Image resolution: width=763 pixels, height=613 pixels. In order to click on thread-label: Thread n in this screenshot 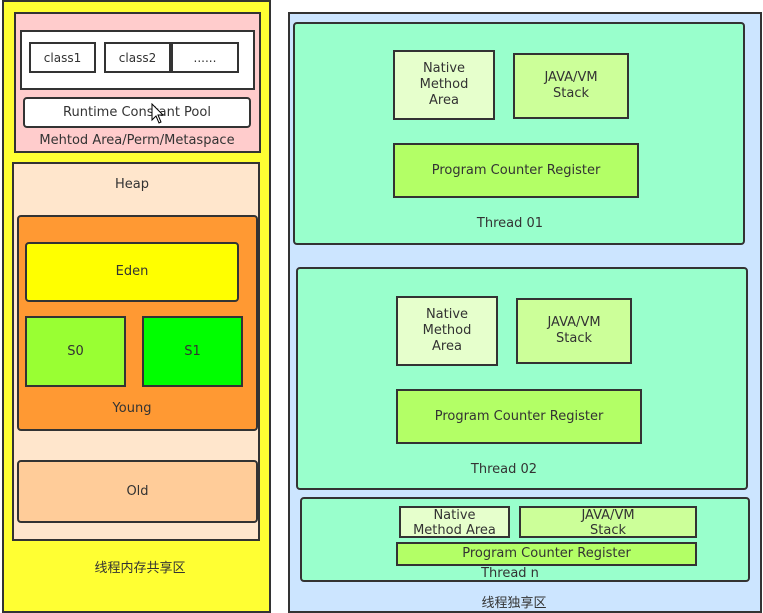, I will do `click(510, 573)`.